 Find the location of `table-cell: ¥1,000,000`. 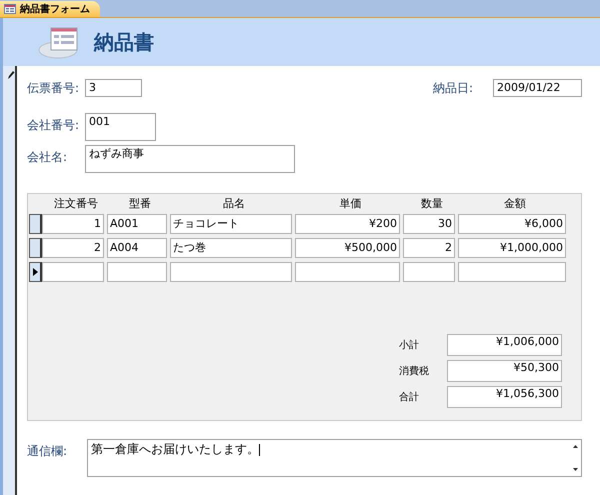

table-cell: ¥1,000,000 is located at coordinates (512, 248).